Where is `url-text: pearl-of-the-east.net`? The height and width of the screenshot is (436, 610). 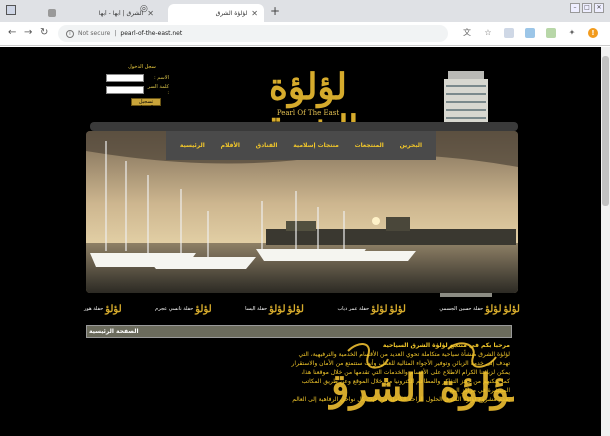 url-text: pearl-of-the-east.net is located at coordinates (151, 33).